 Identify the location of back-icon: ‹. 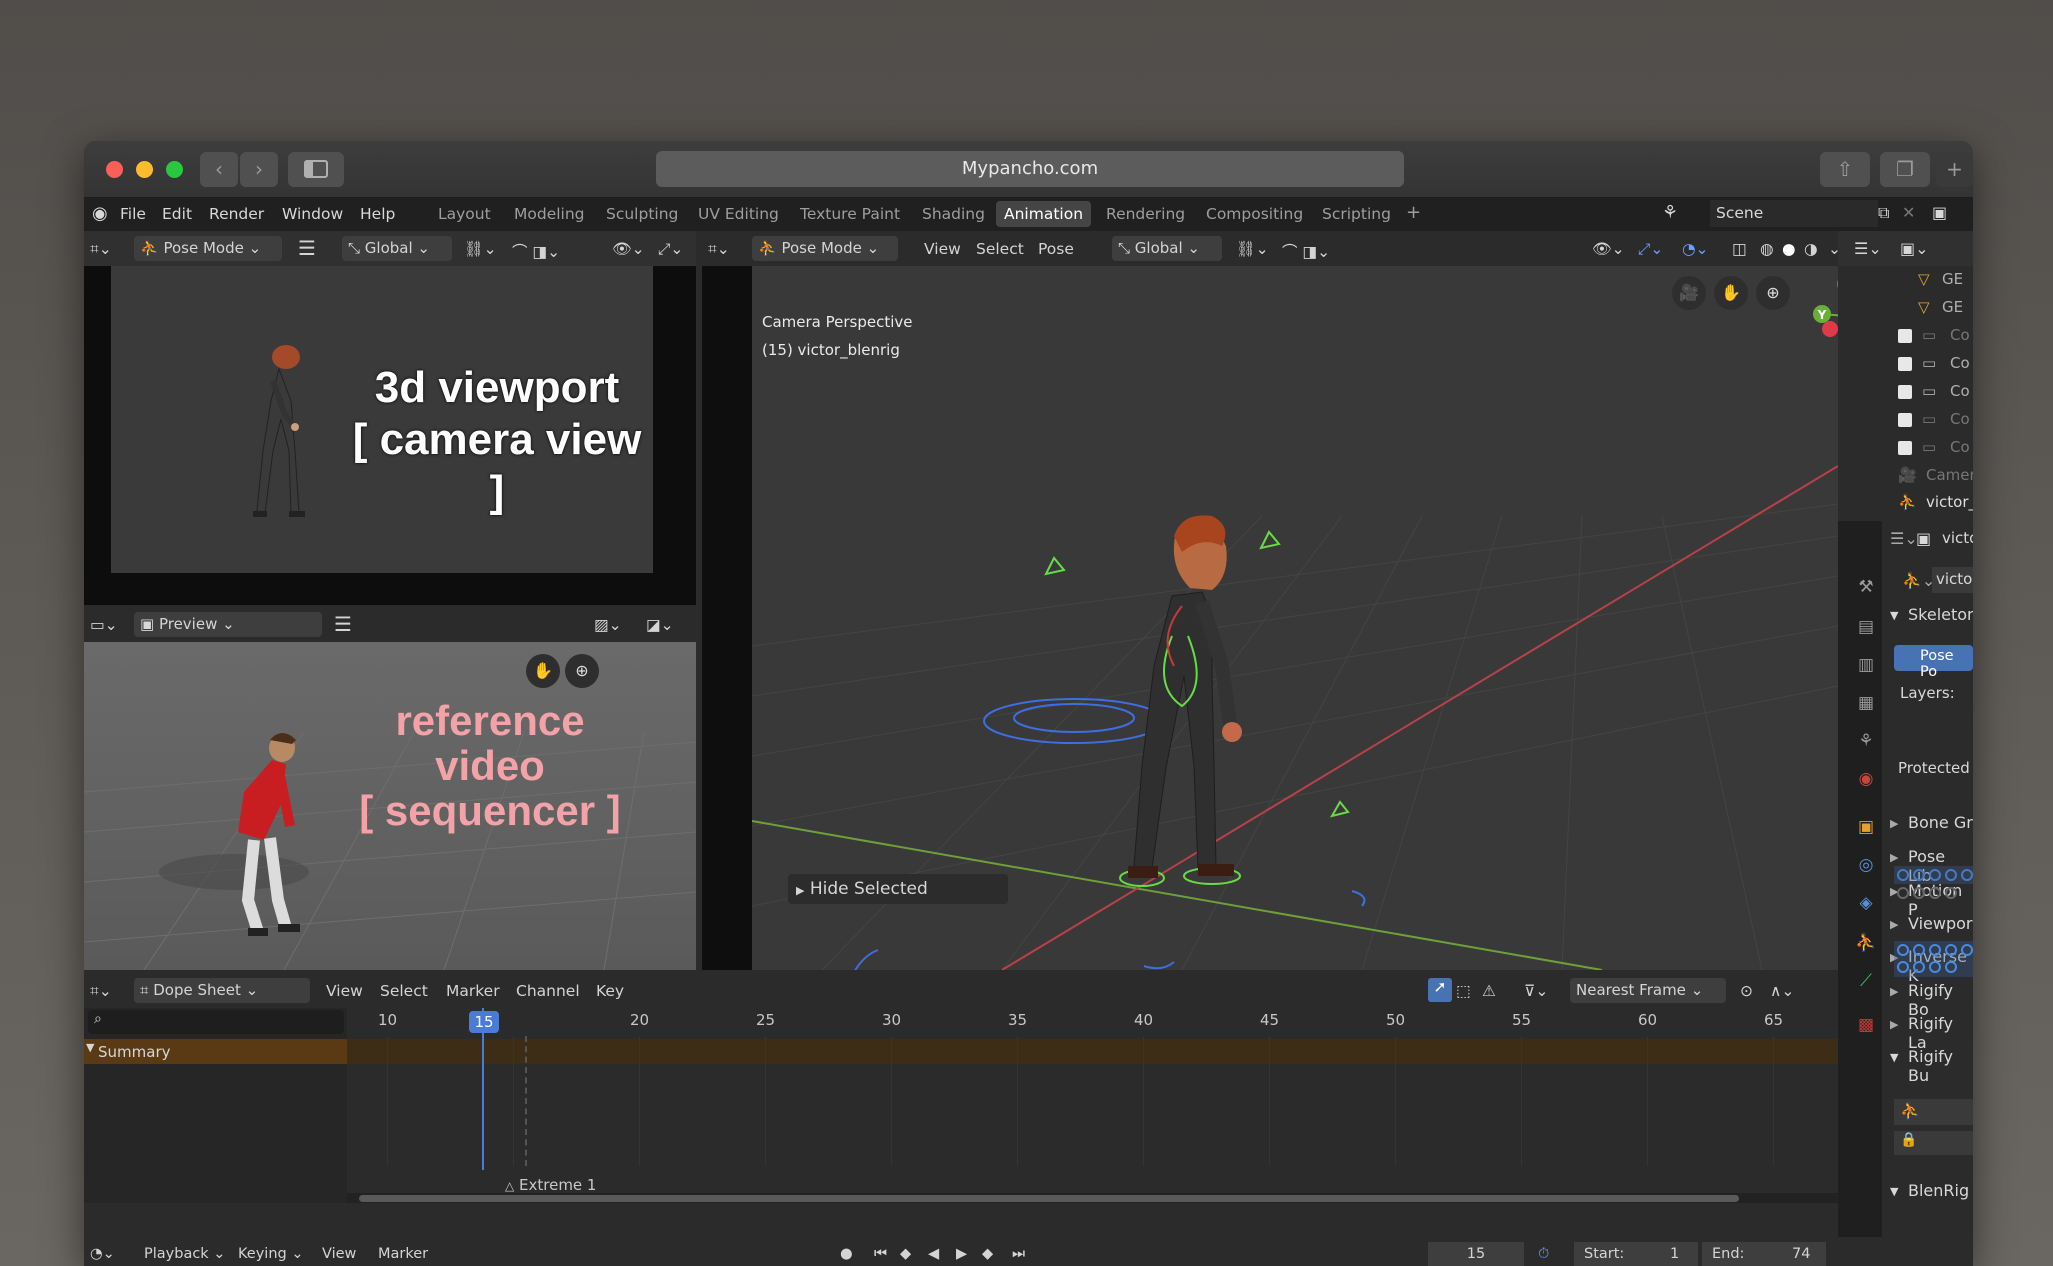
(219, 169).